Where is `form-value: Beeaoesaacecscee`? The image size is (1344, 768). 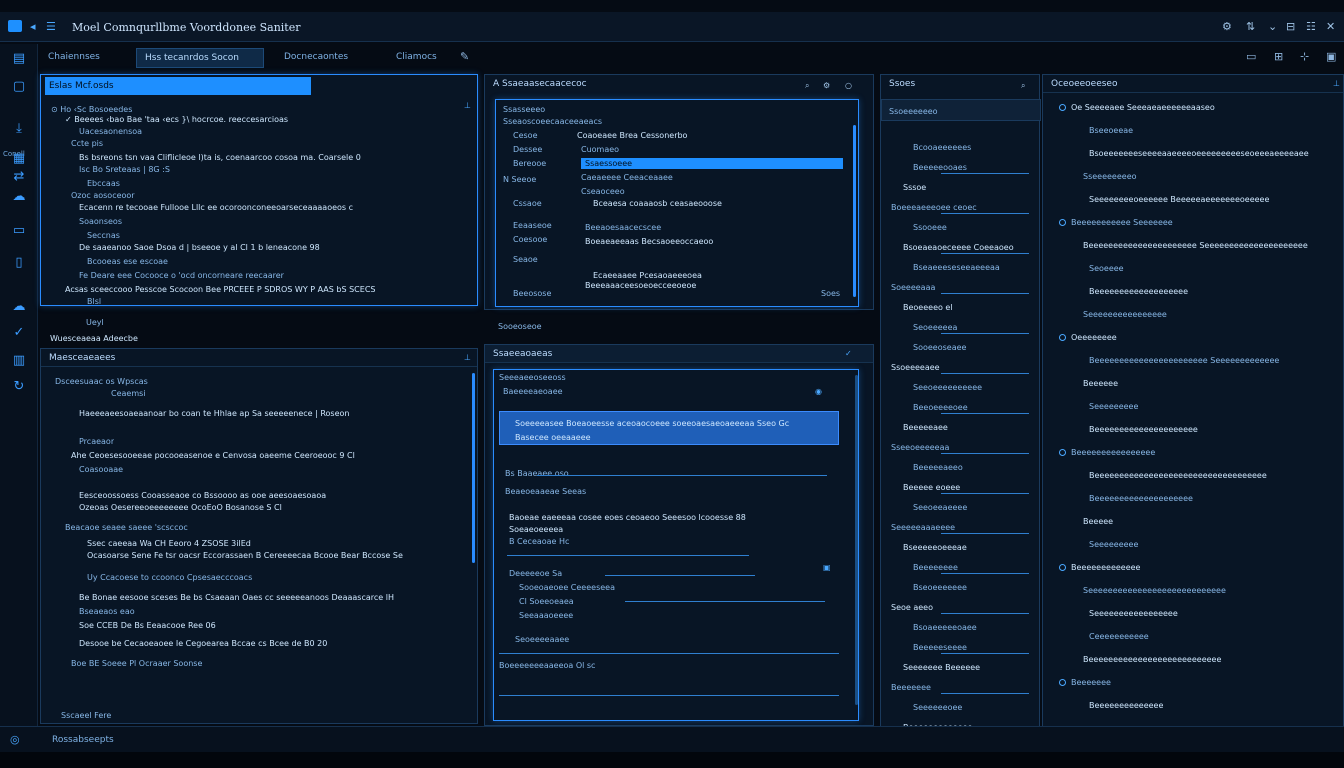 form-value: Beeaoesaacecscee is located at coordinates (623, 227).